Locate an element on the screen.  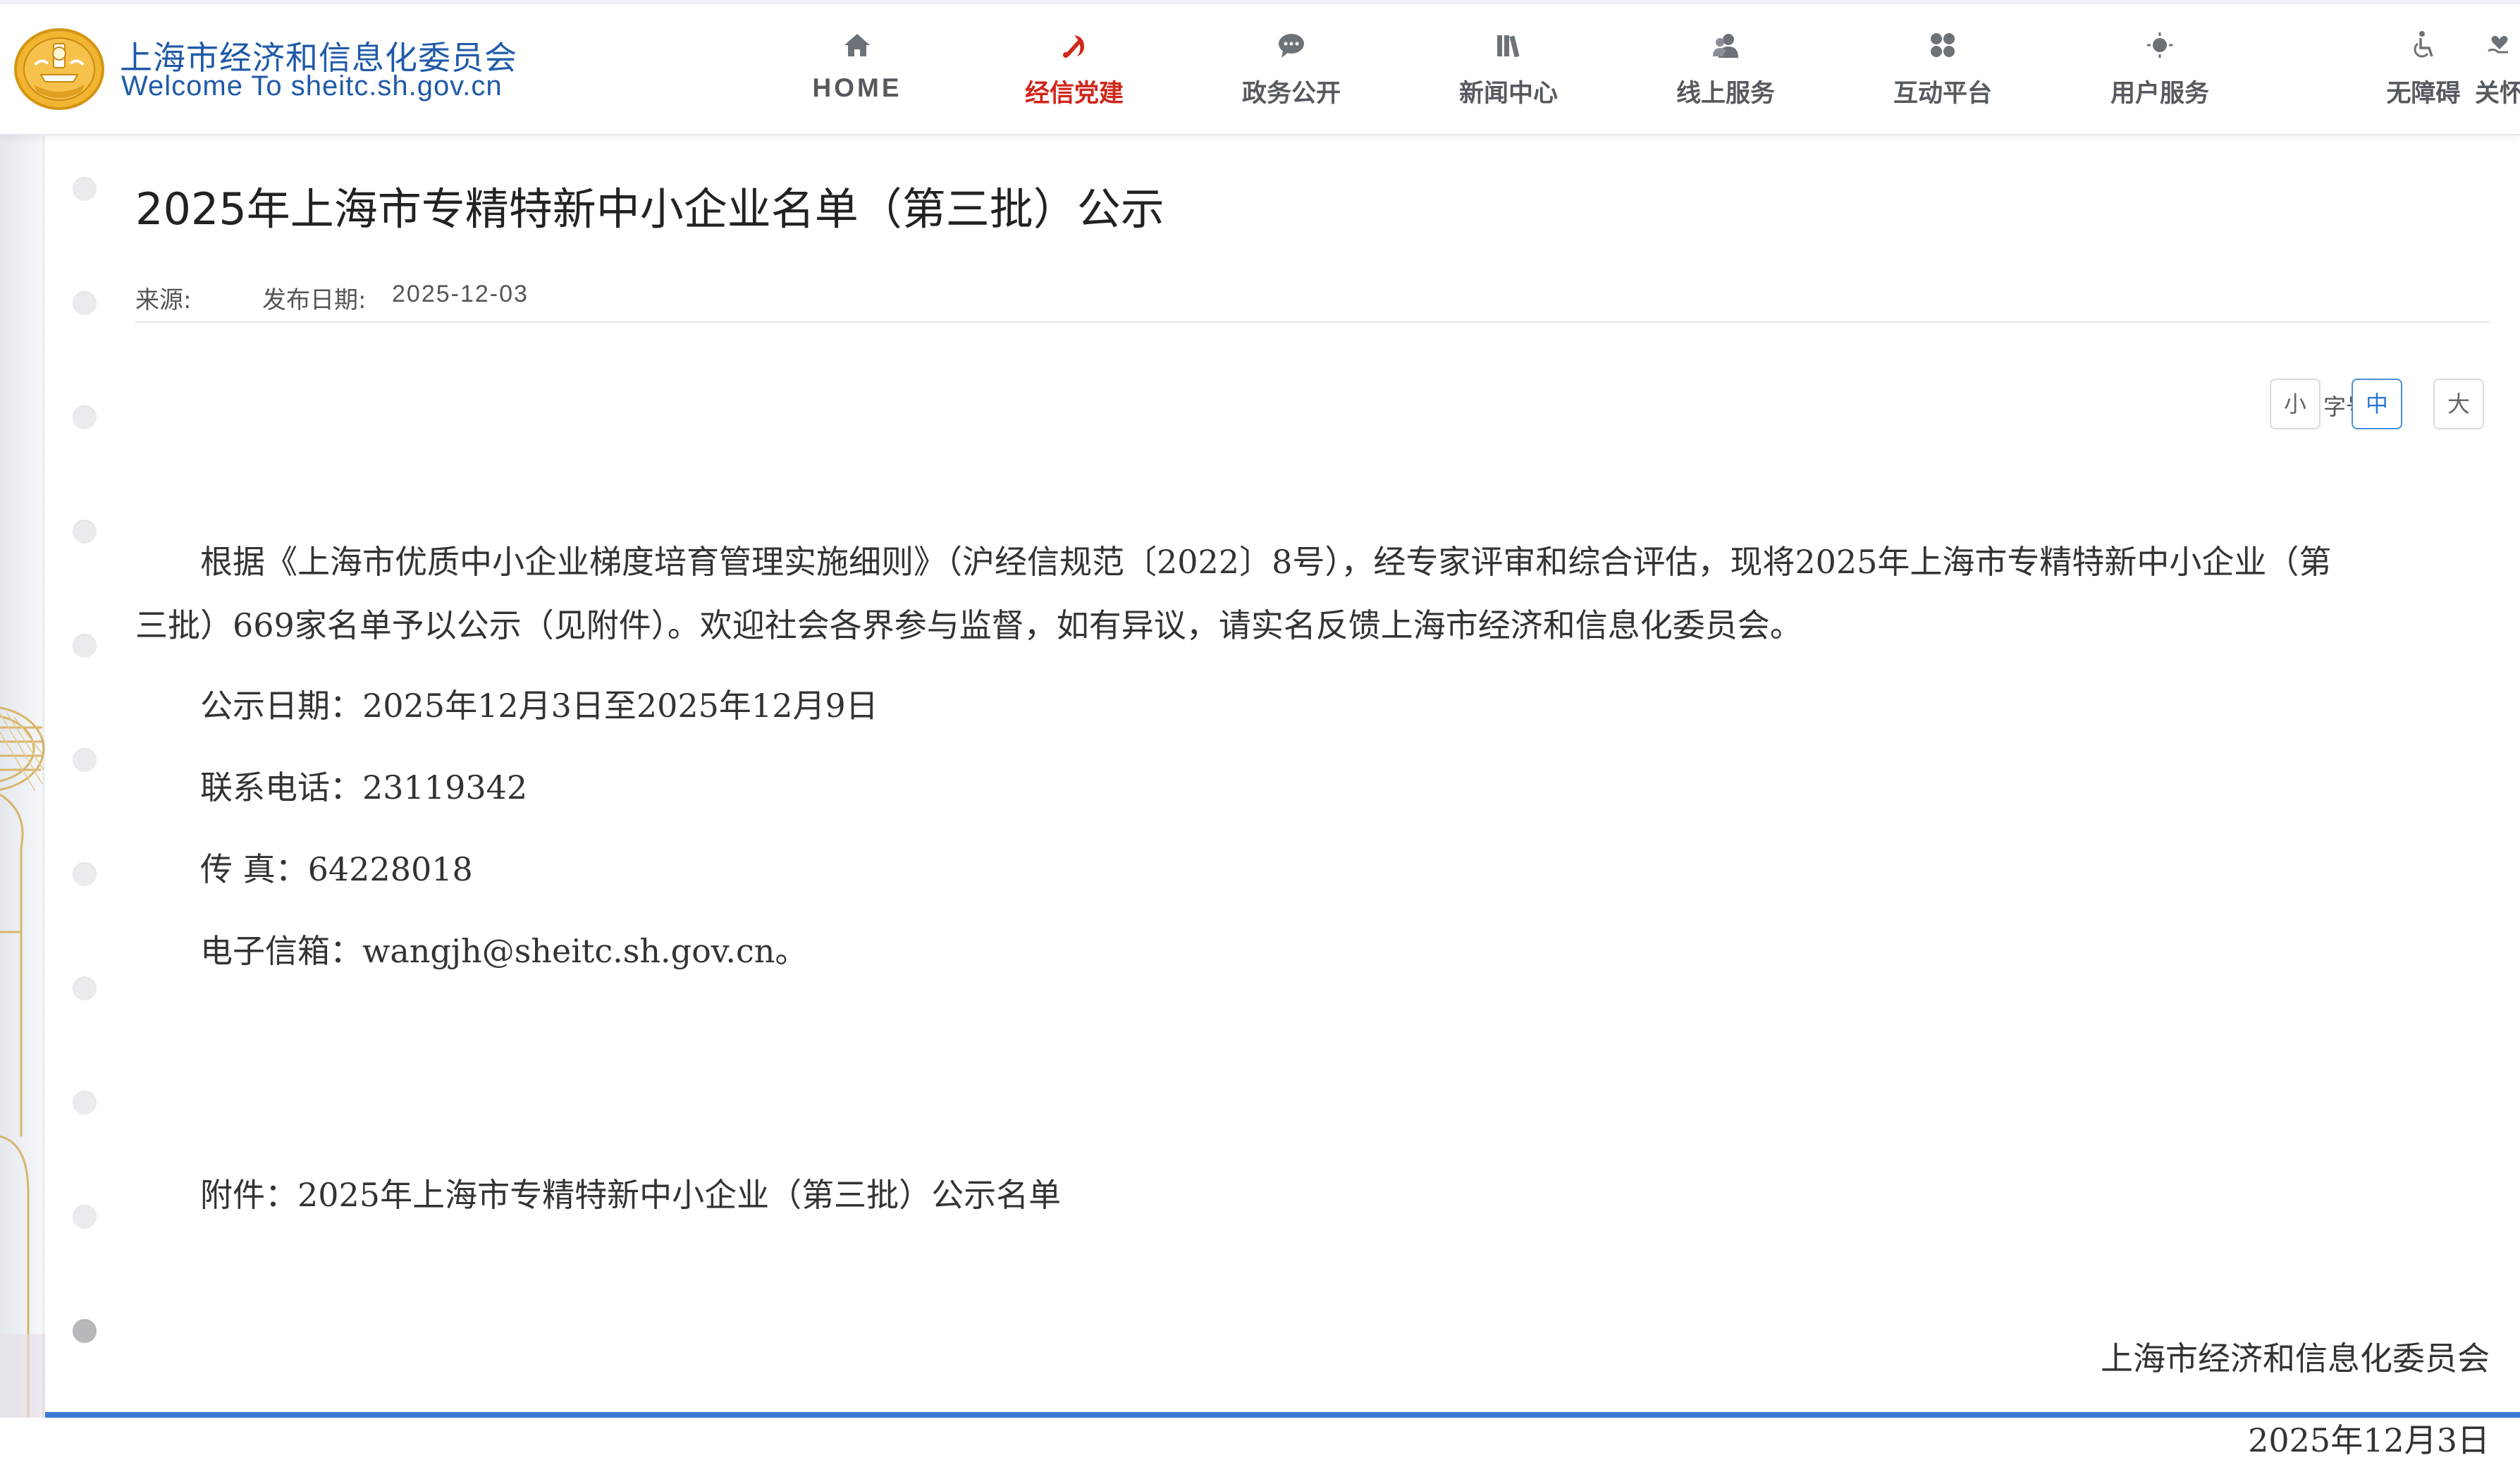
decorative-tower-illustration is located at coordinates (22, 1062).